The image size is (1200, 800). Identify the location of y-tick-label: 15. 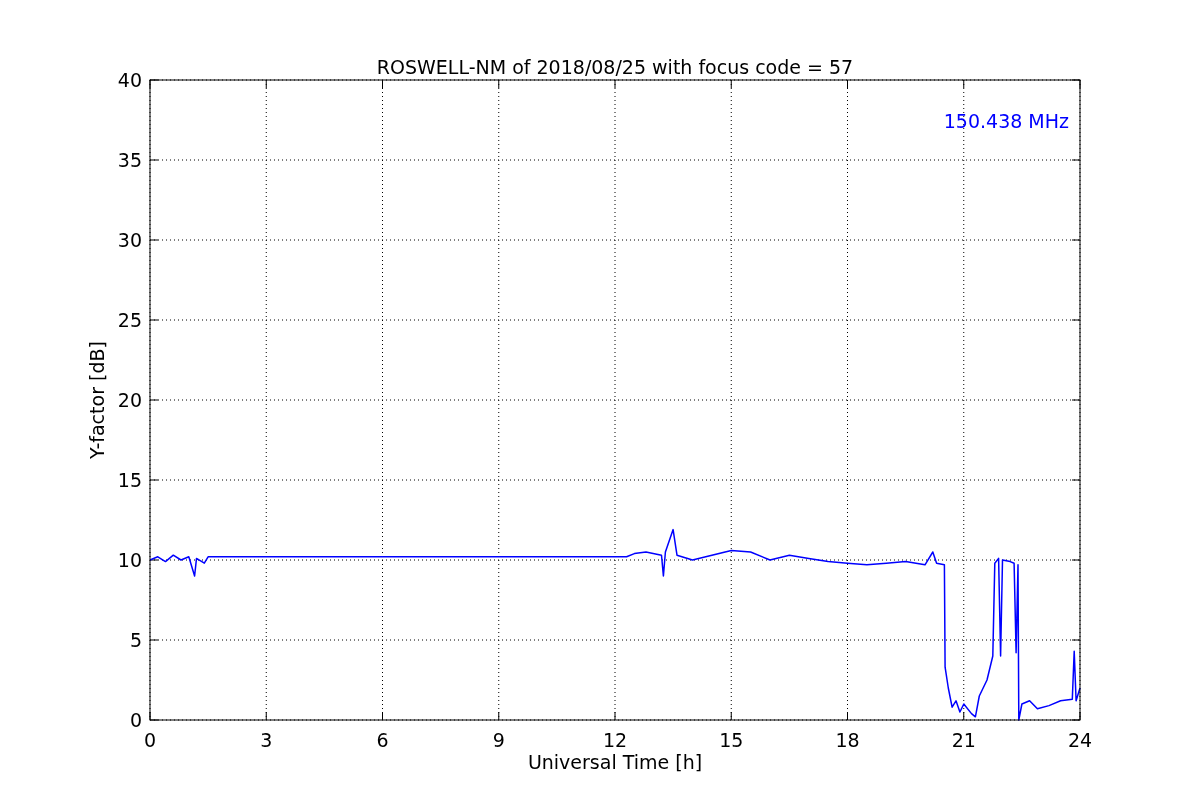
(129, 480).